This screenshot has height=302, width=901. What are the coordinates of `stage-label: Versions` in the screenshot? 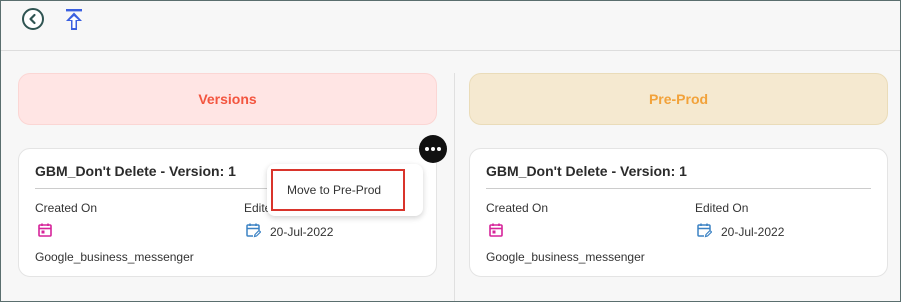 It's located at (227, 99).